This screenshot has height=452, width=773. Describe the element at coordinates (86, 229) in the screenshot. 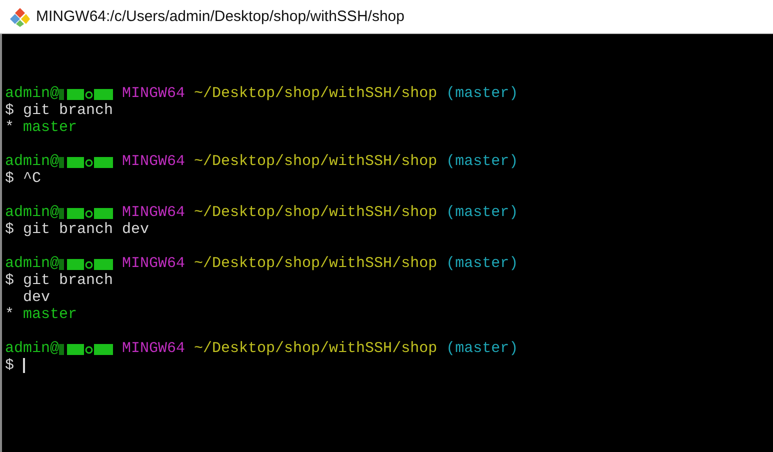

I see `command-text: git branch dev` at that location.